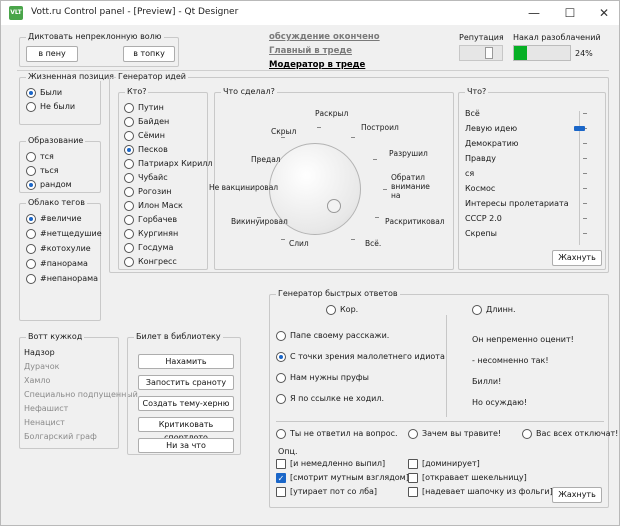  Describe the element at coordinates (266, 159) in the screenshot. I see `dial-label-9: Предал` at that location.